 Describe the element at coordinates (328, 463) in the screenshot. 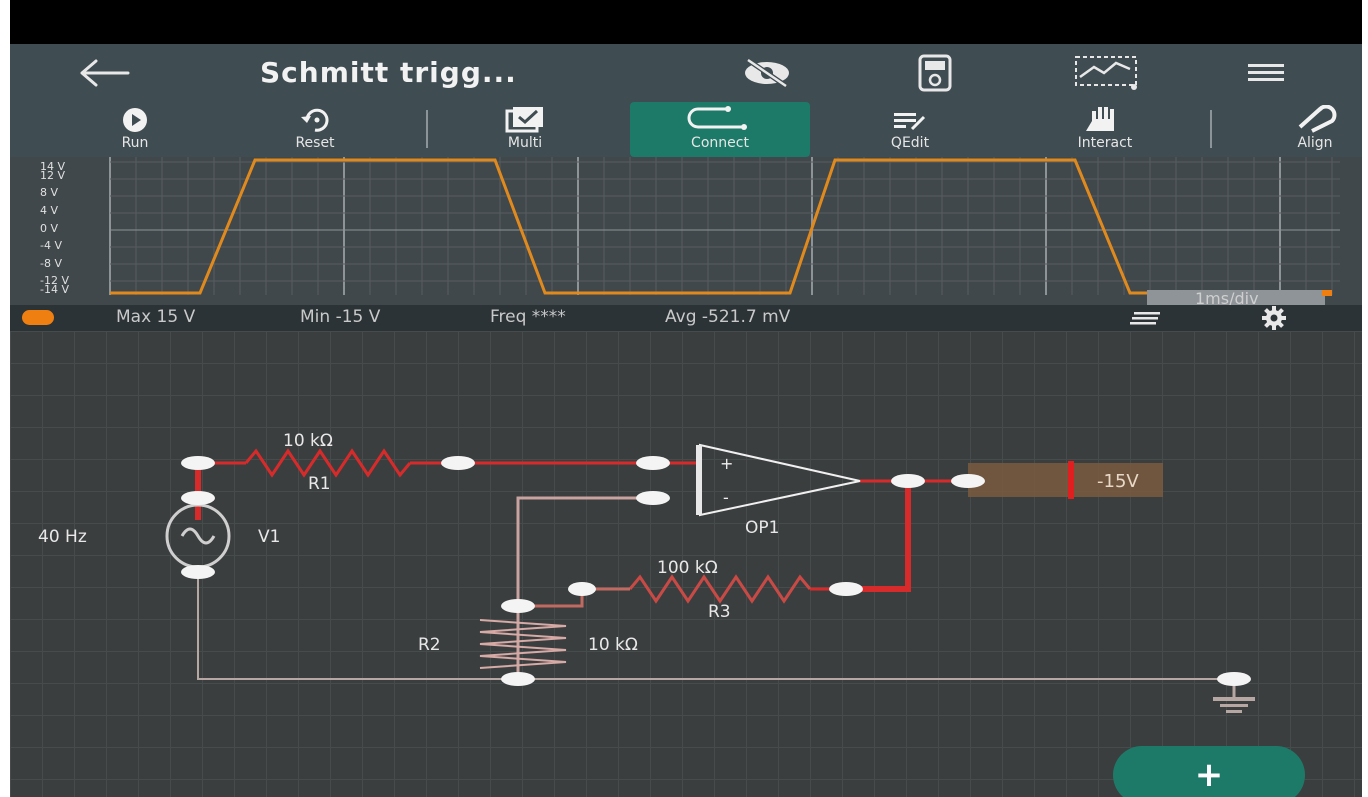

I see `r1-zigzag` at that location.